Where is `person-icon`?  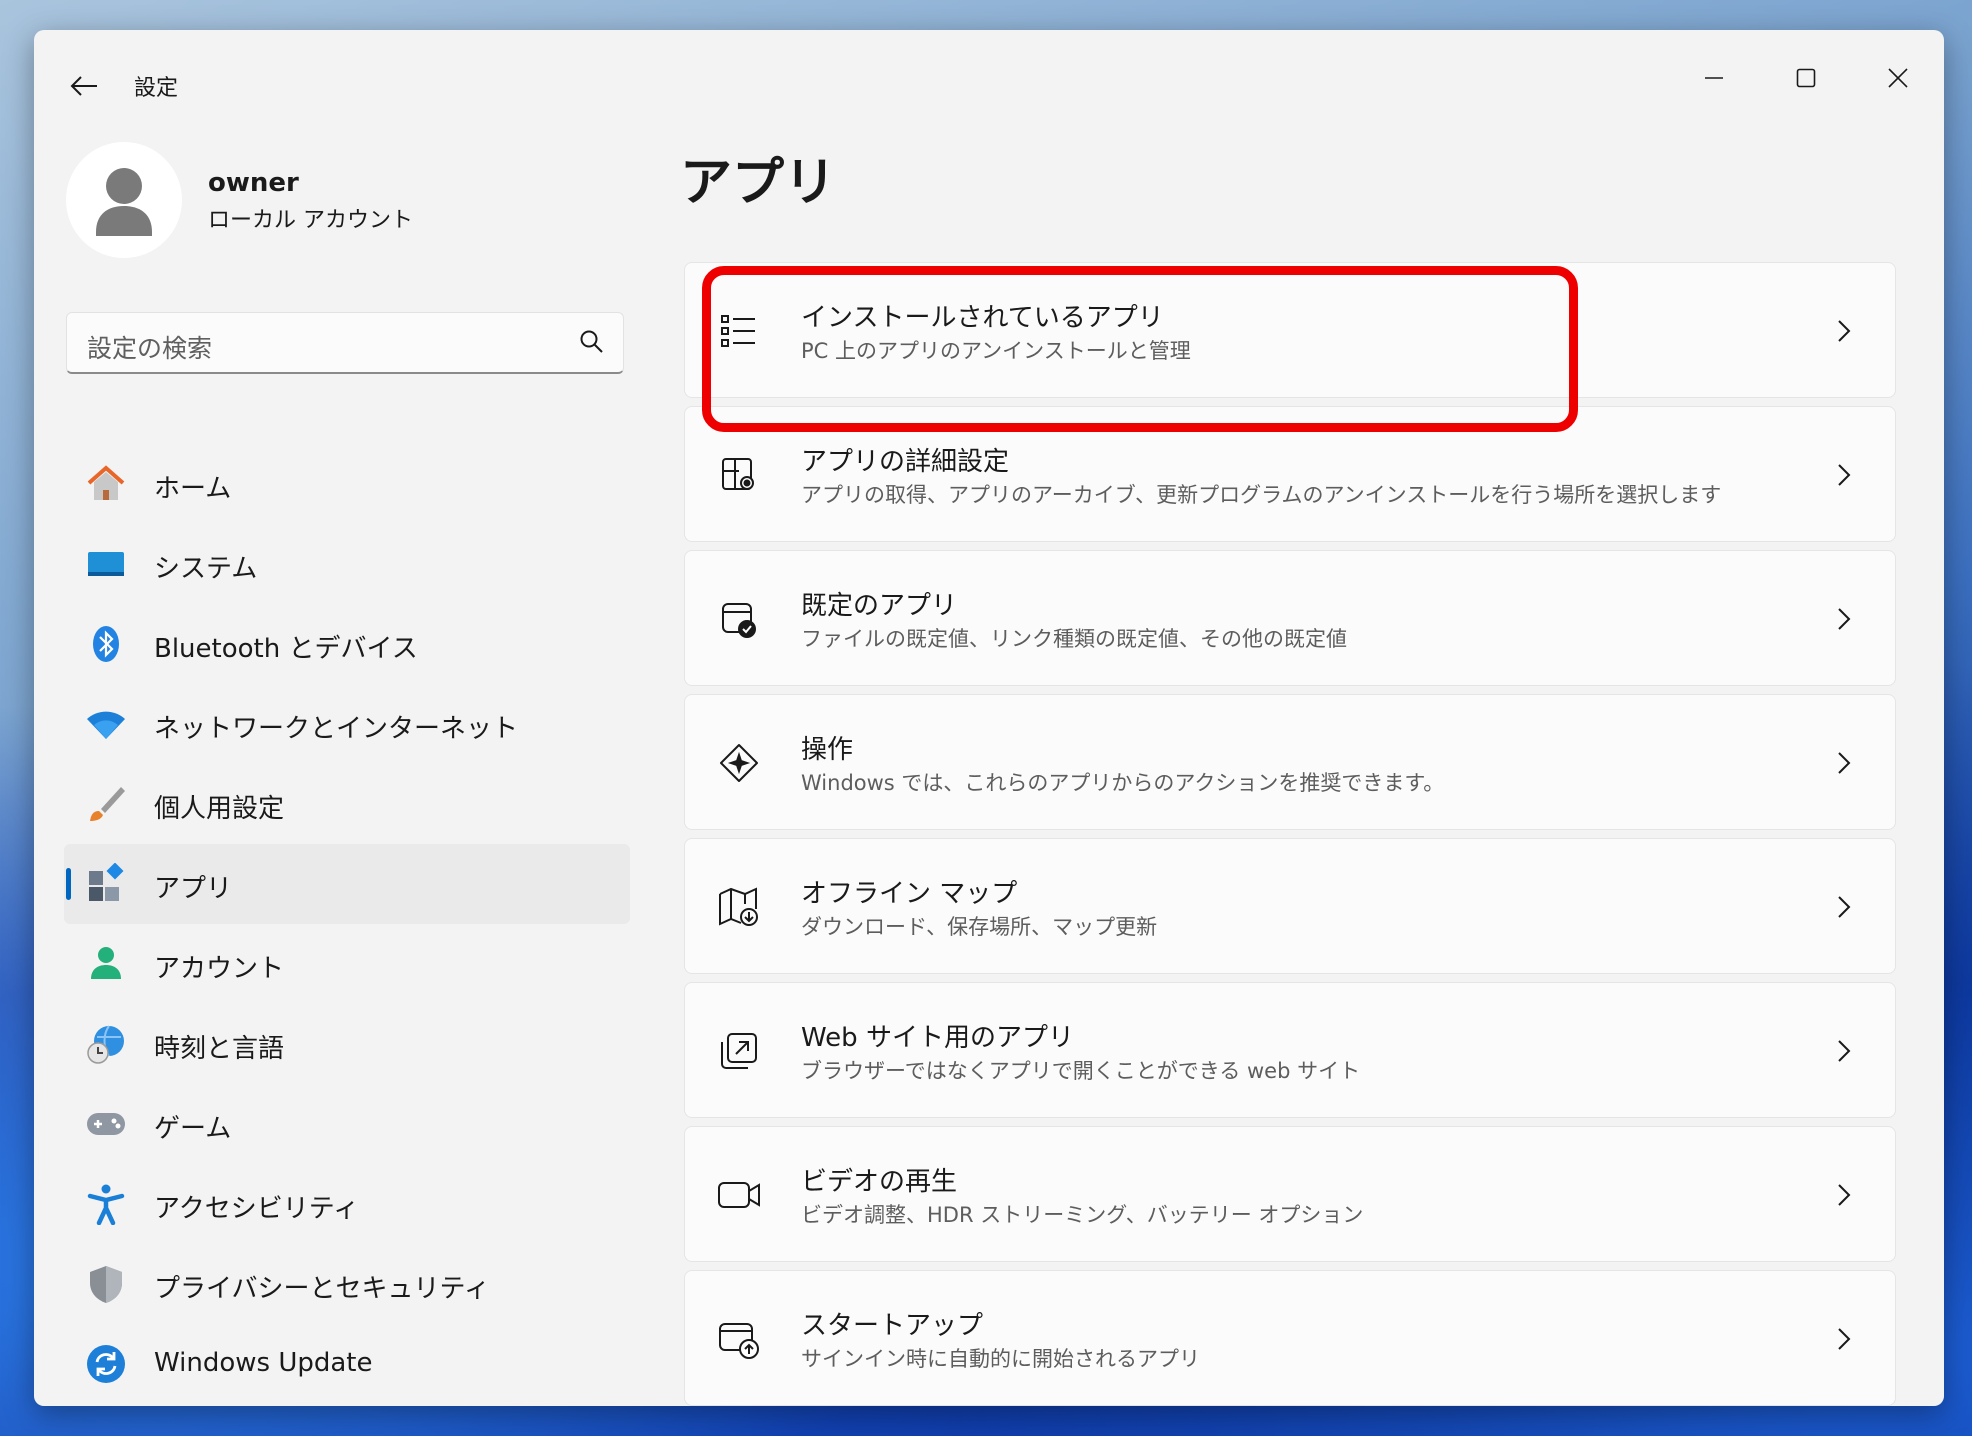 person-icon is located at coordinates (106, 964).